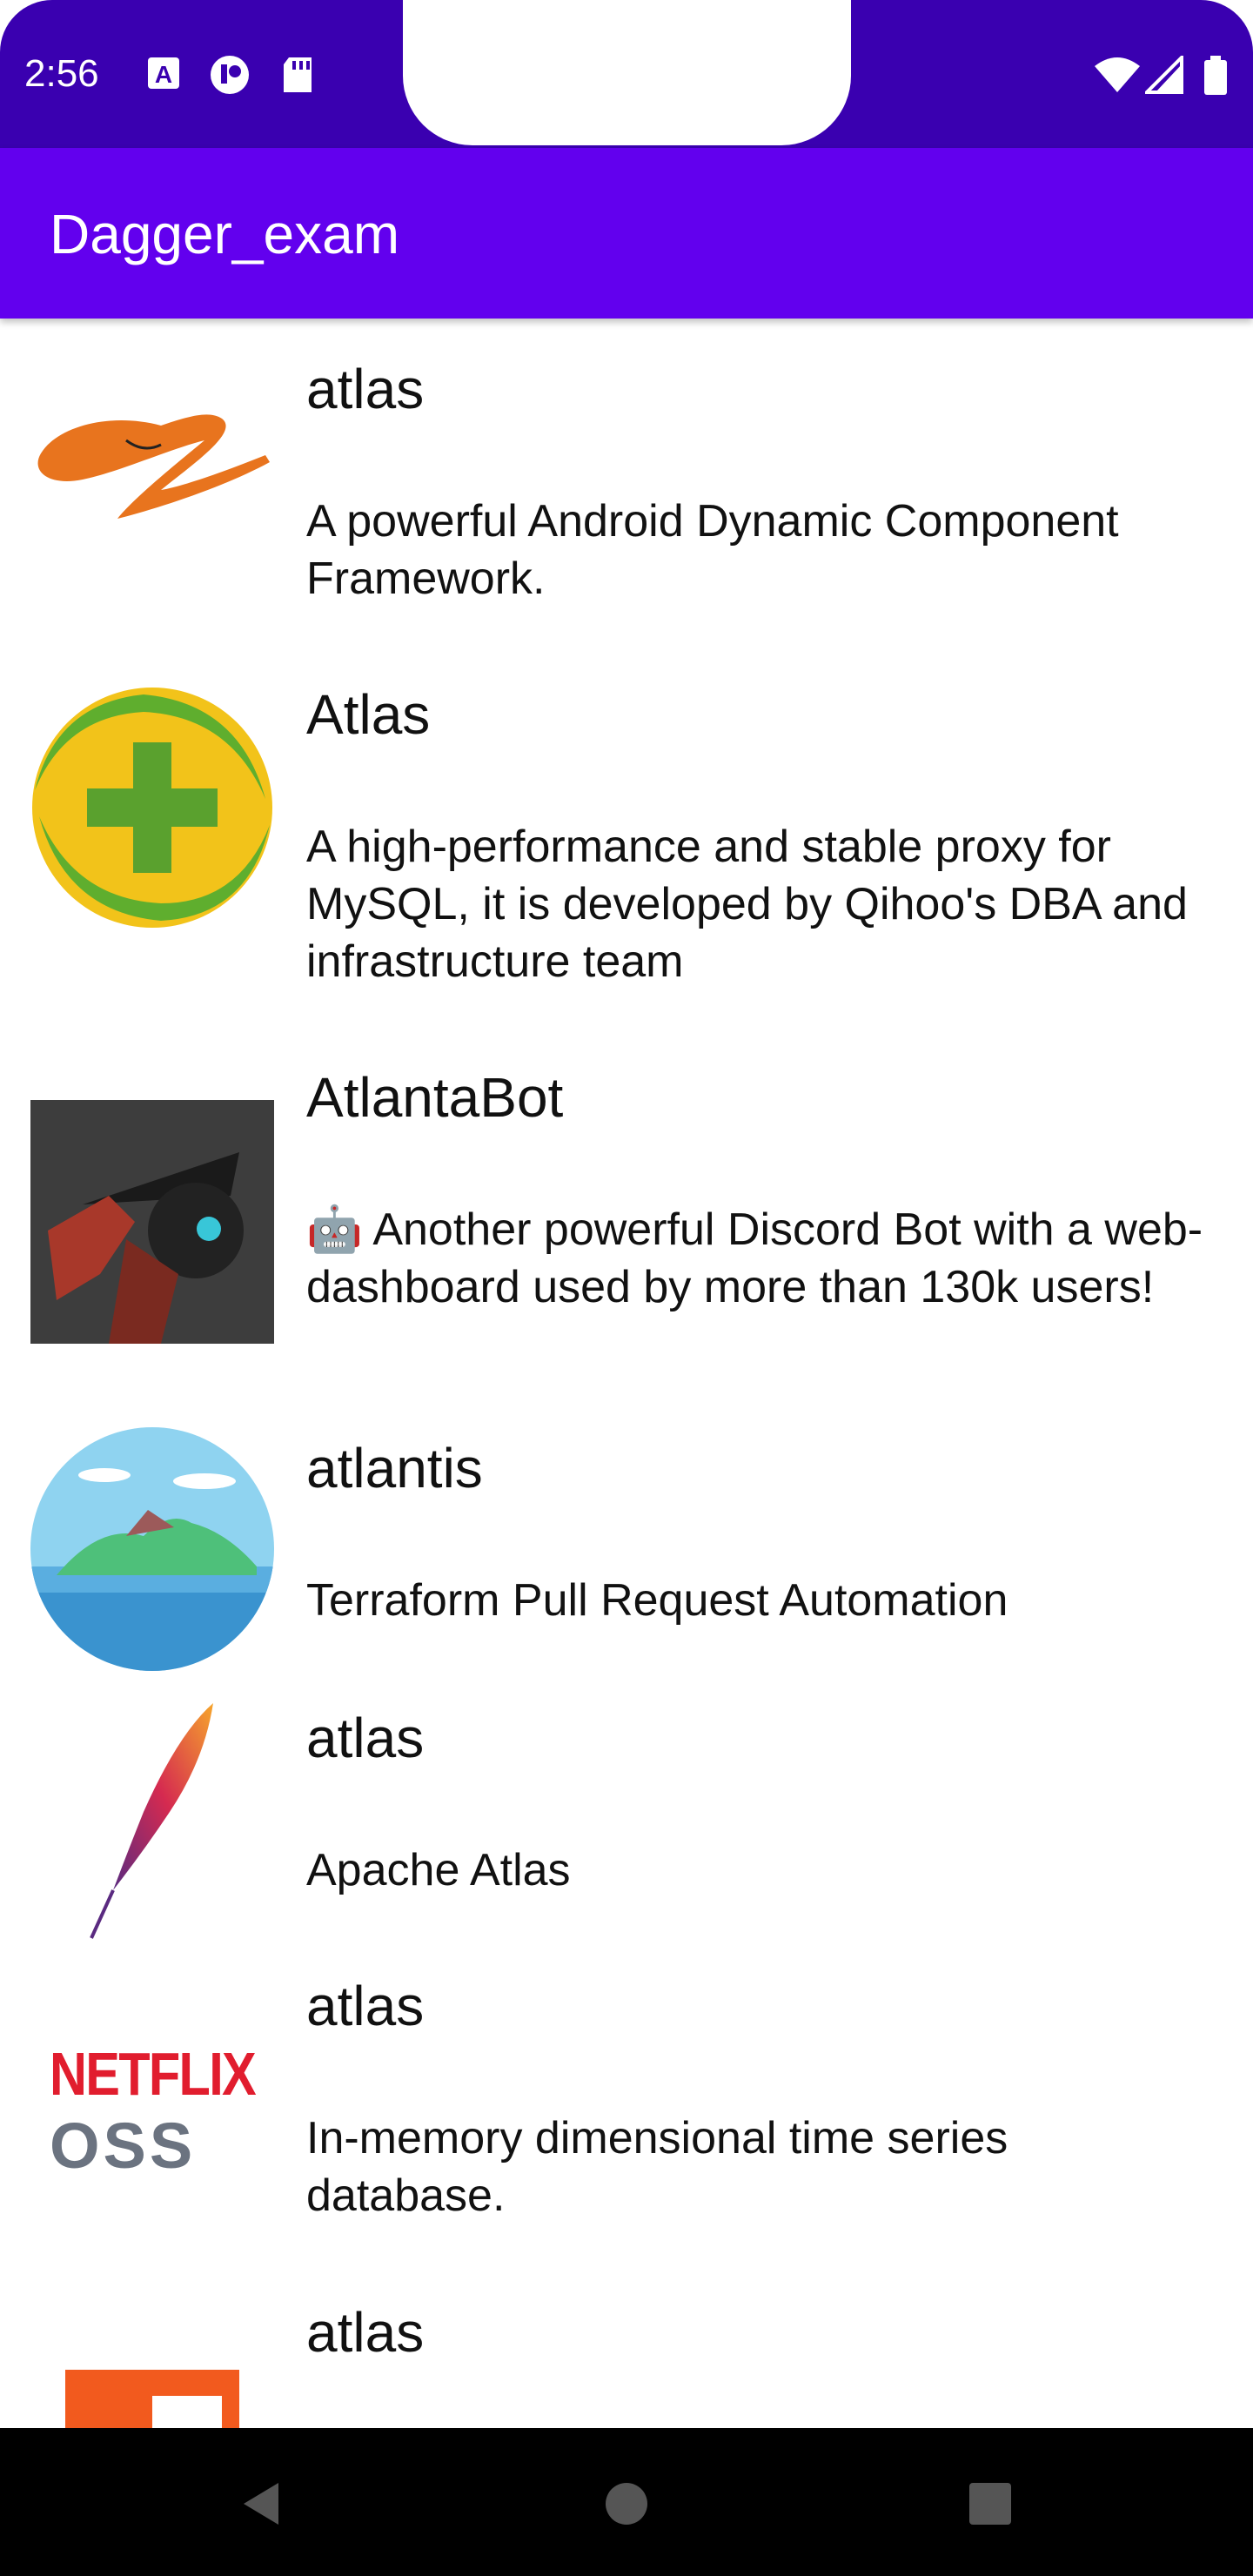 The height and width of the screenshot is (2576, 1253). What do you see at coordinates (152, 1222) in the screenshot?
I see `atlantabot-avatar-icon` at bounding box center [152, 1222].